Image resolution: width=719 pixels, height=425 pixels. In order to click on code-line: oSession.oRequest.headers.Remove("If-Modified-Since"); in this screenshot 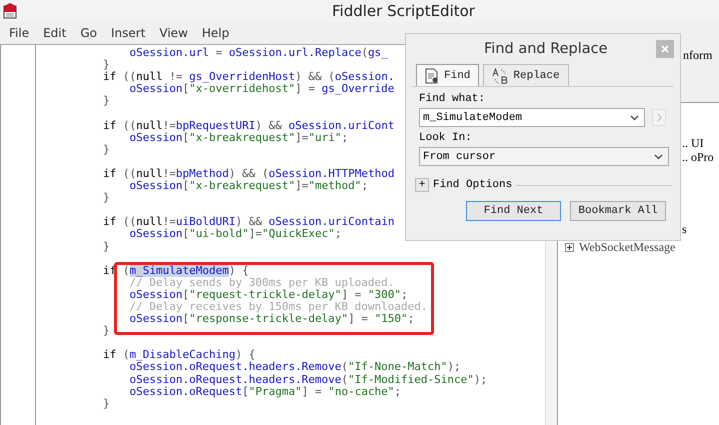, I will do `click(309, 380)`.